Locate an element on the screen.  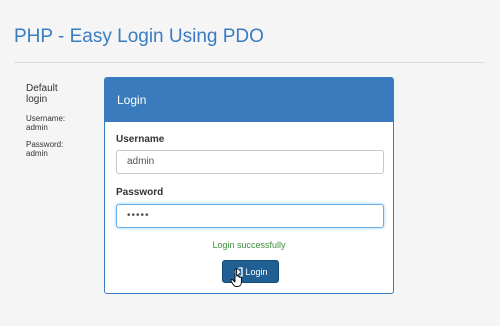
default-login-heading-line1: Default is located at coordinates (42, 88).